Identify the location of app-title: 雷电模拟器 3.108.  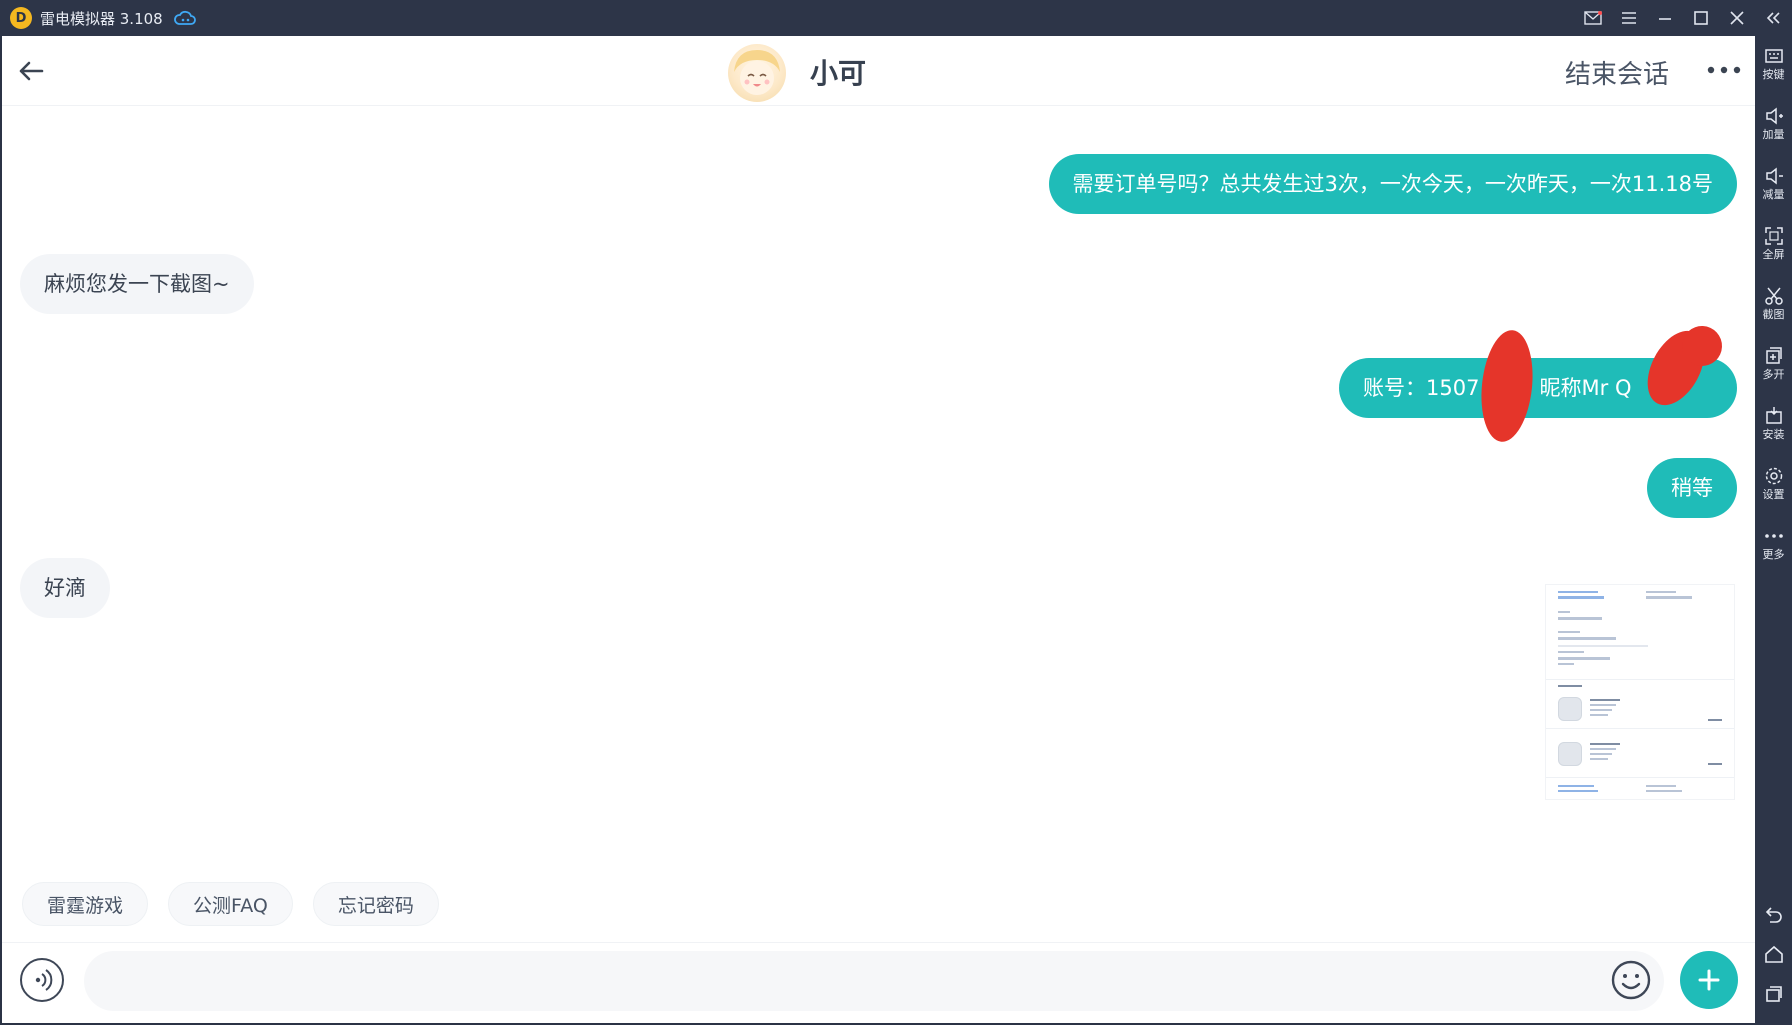
(101, 18).